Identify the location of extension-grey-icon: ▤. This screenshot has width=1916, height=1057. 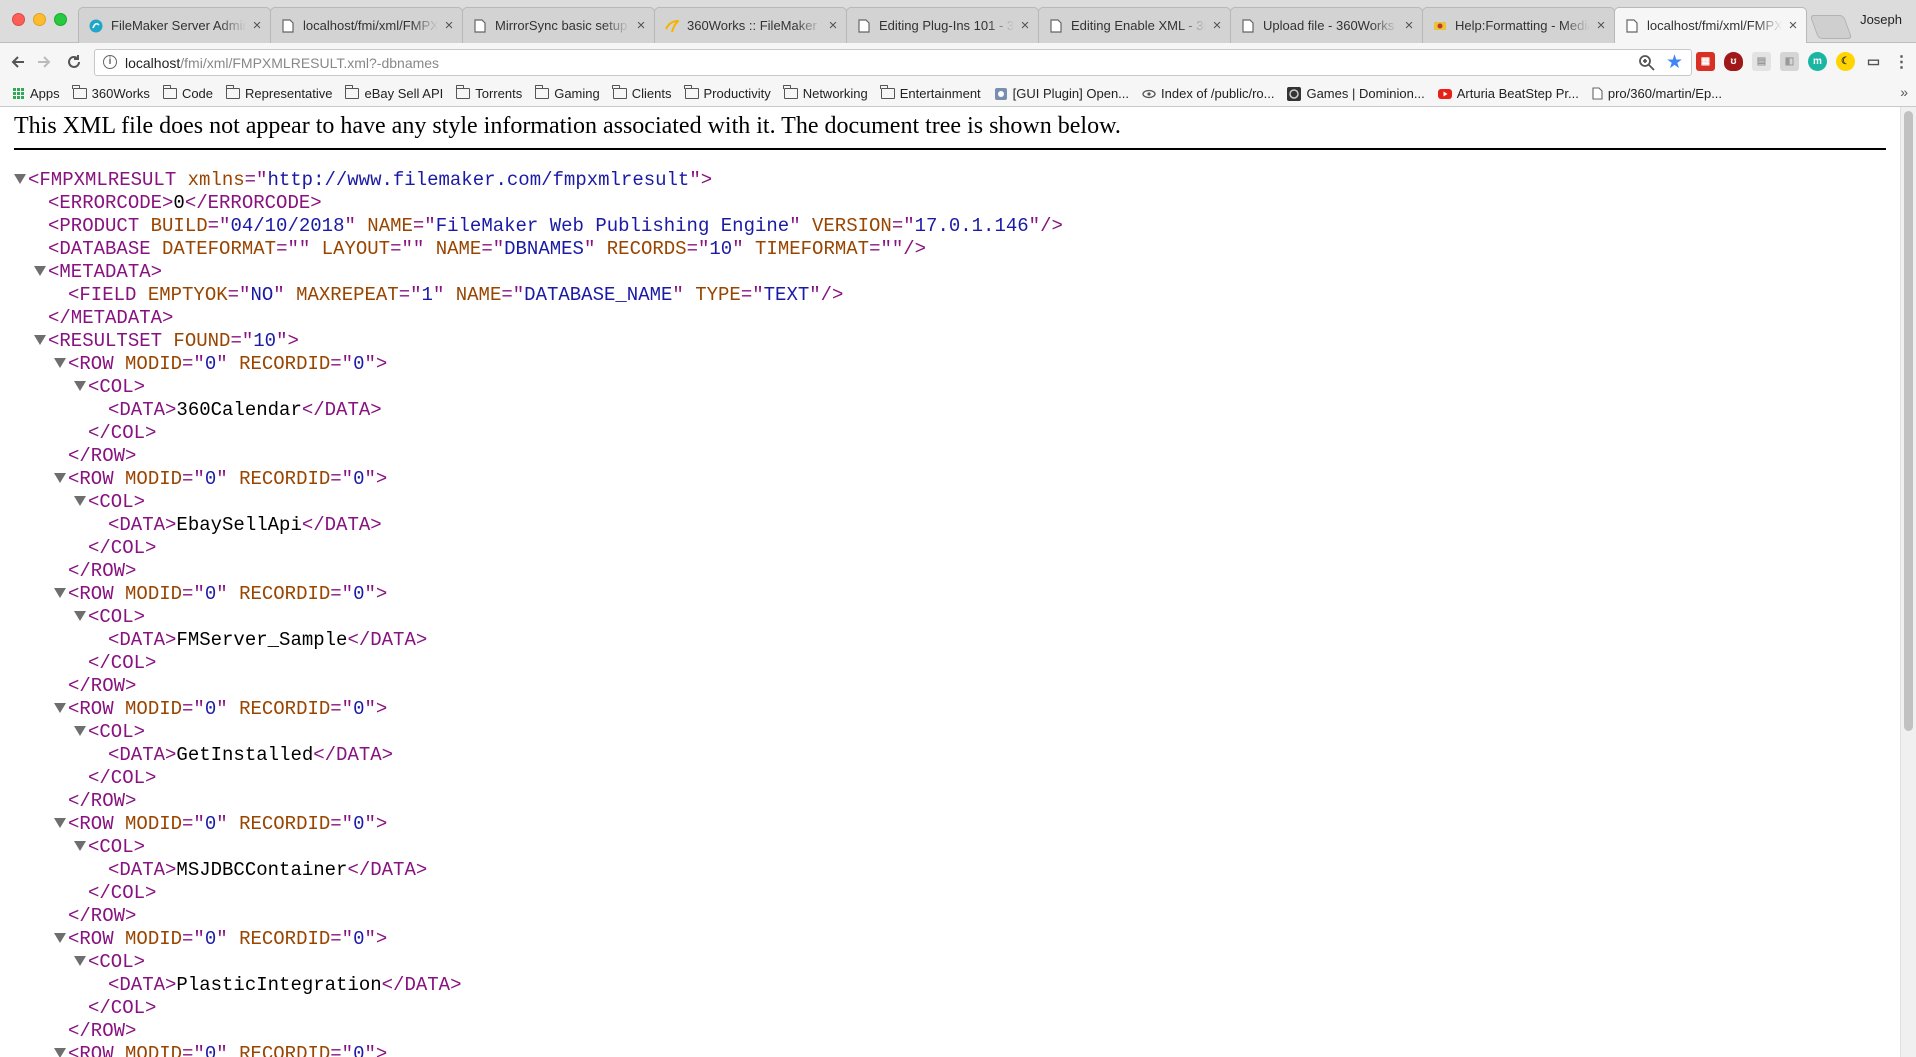
(1761, 61).